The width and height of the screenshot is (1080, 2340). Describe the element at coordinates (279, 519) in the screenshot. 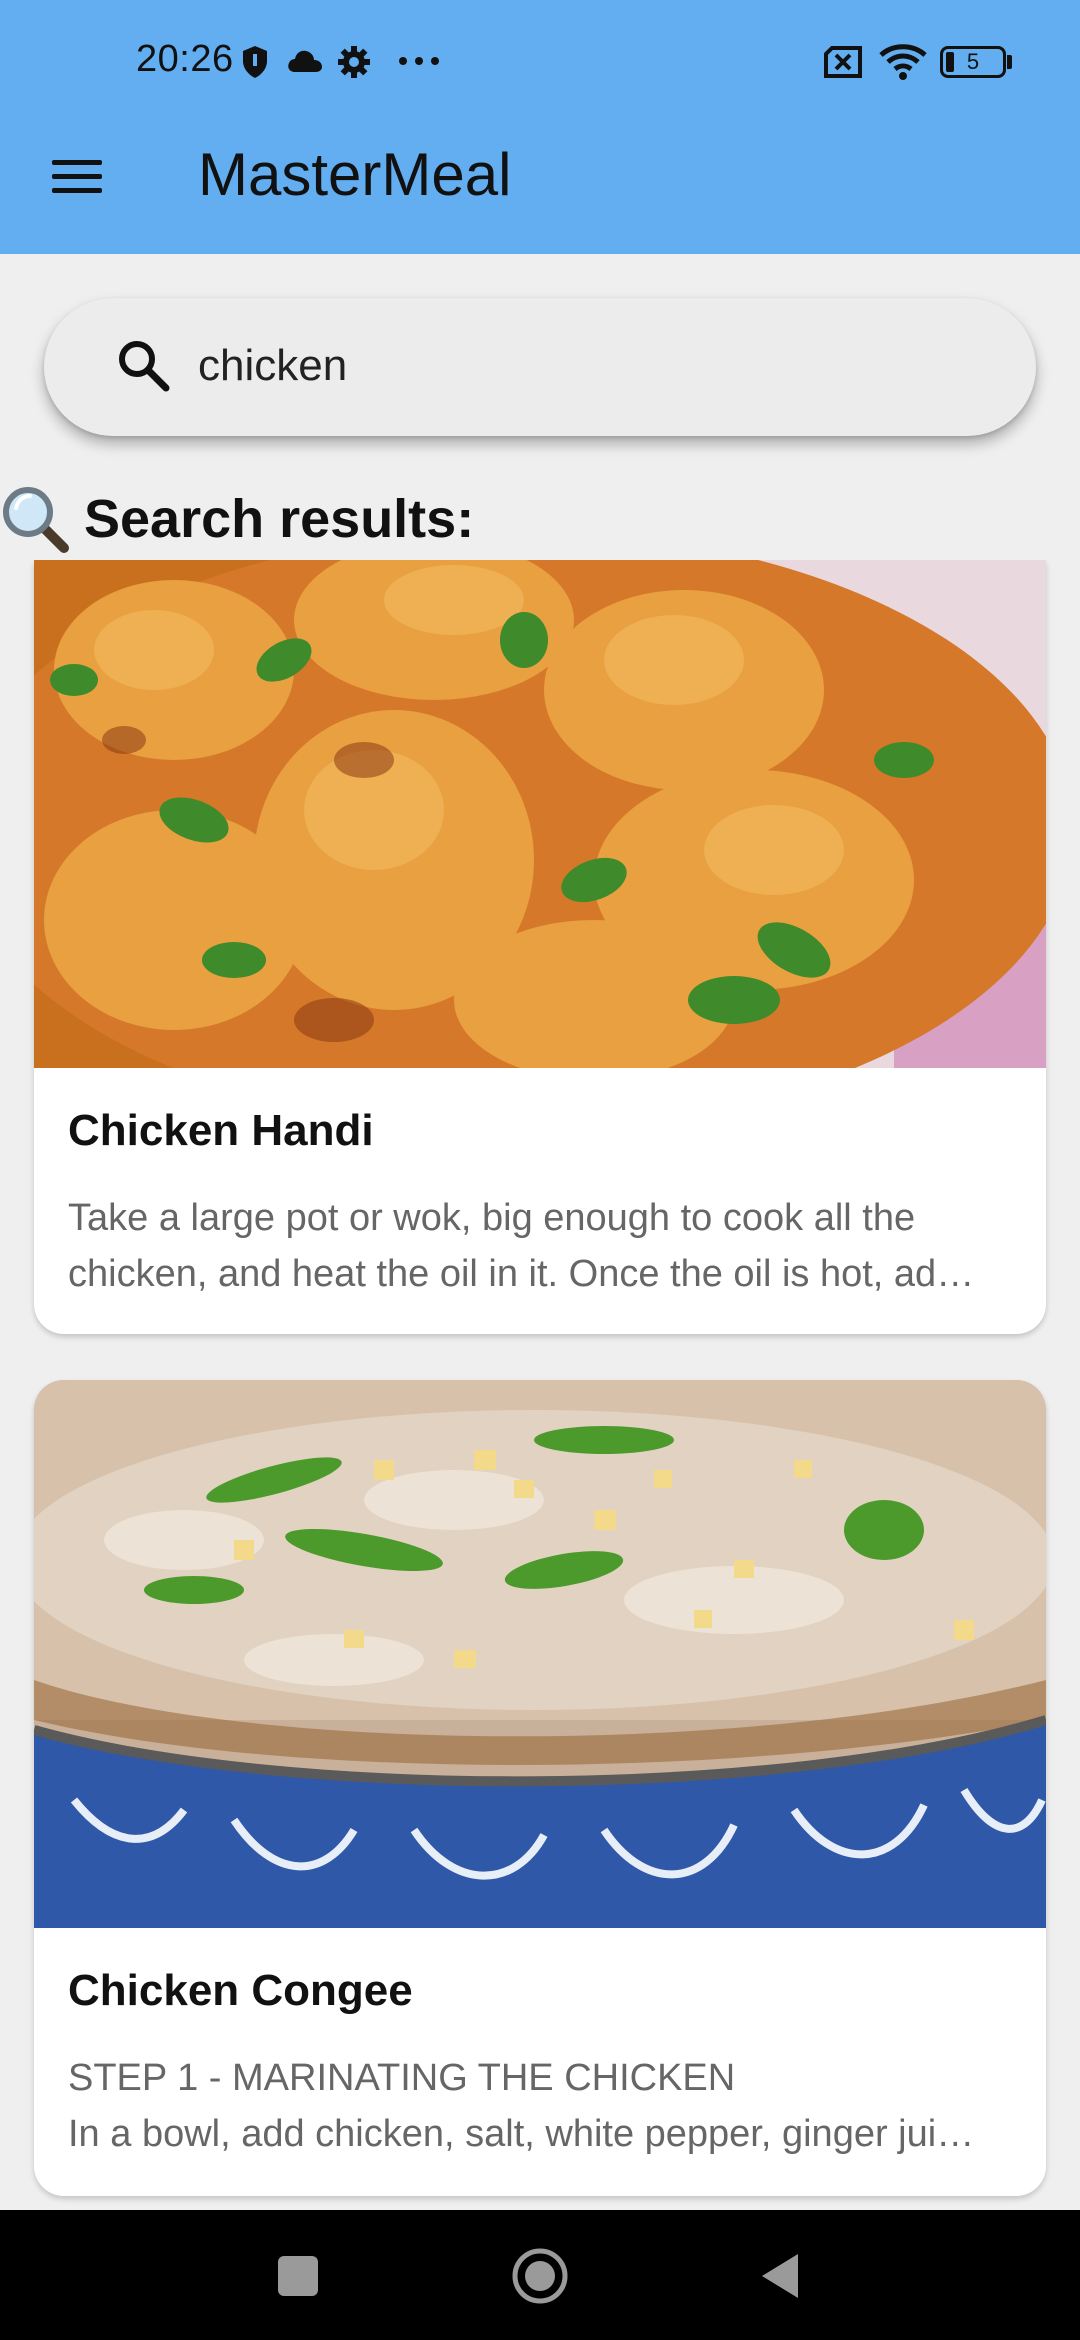

I see `results-heading-label: Search results:` at that location.